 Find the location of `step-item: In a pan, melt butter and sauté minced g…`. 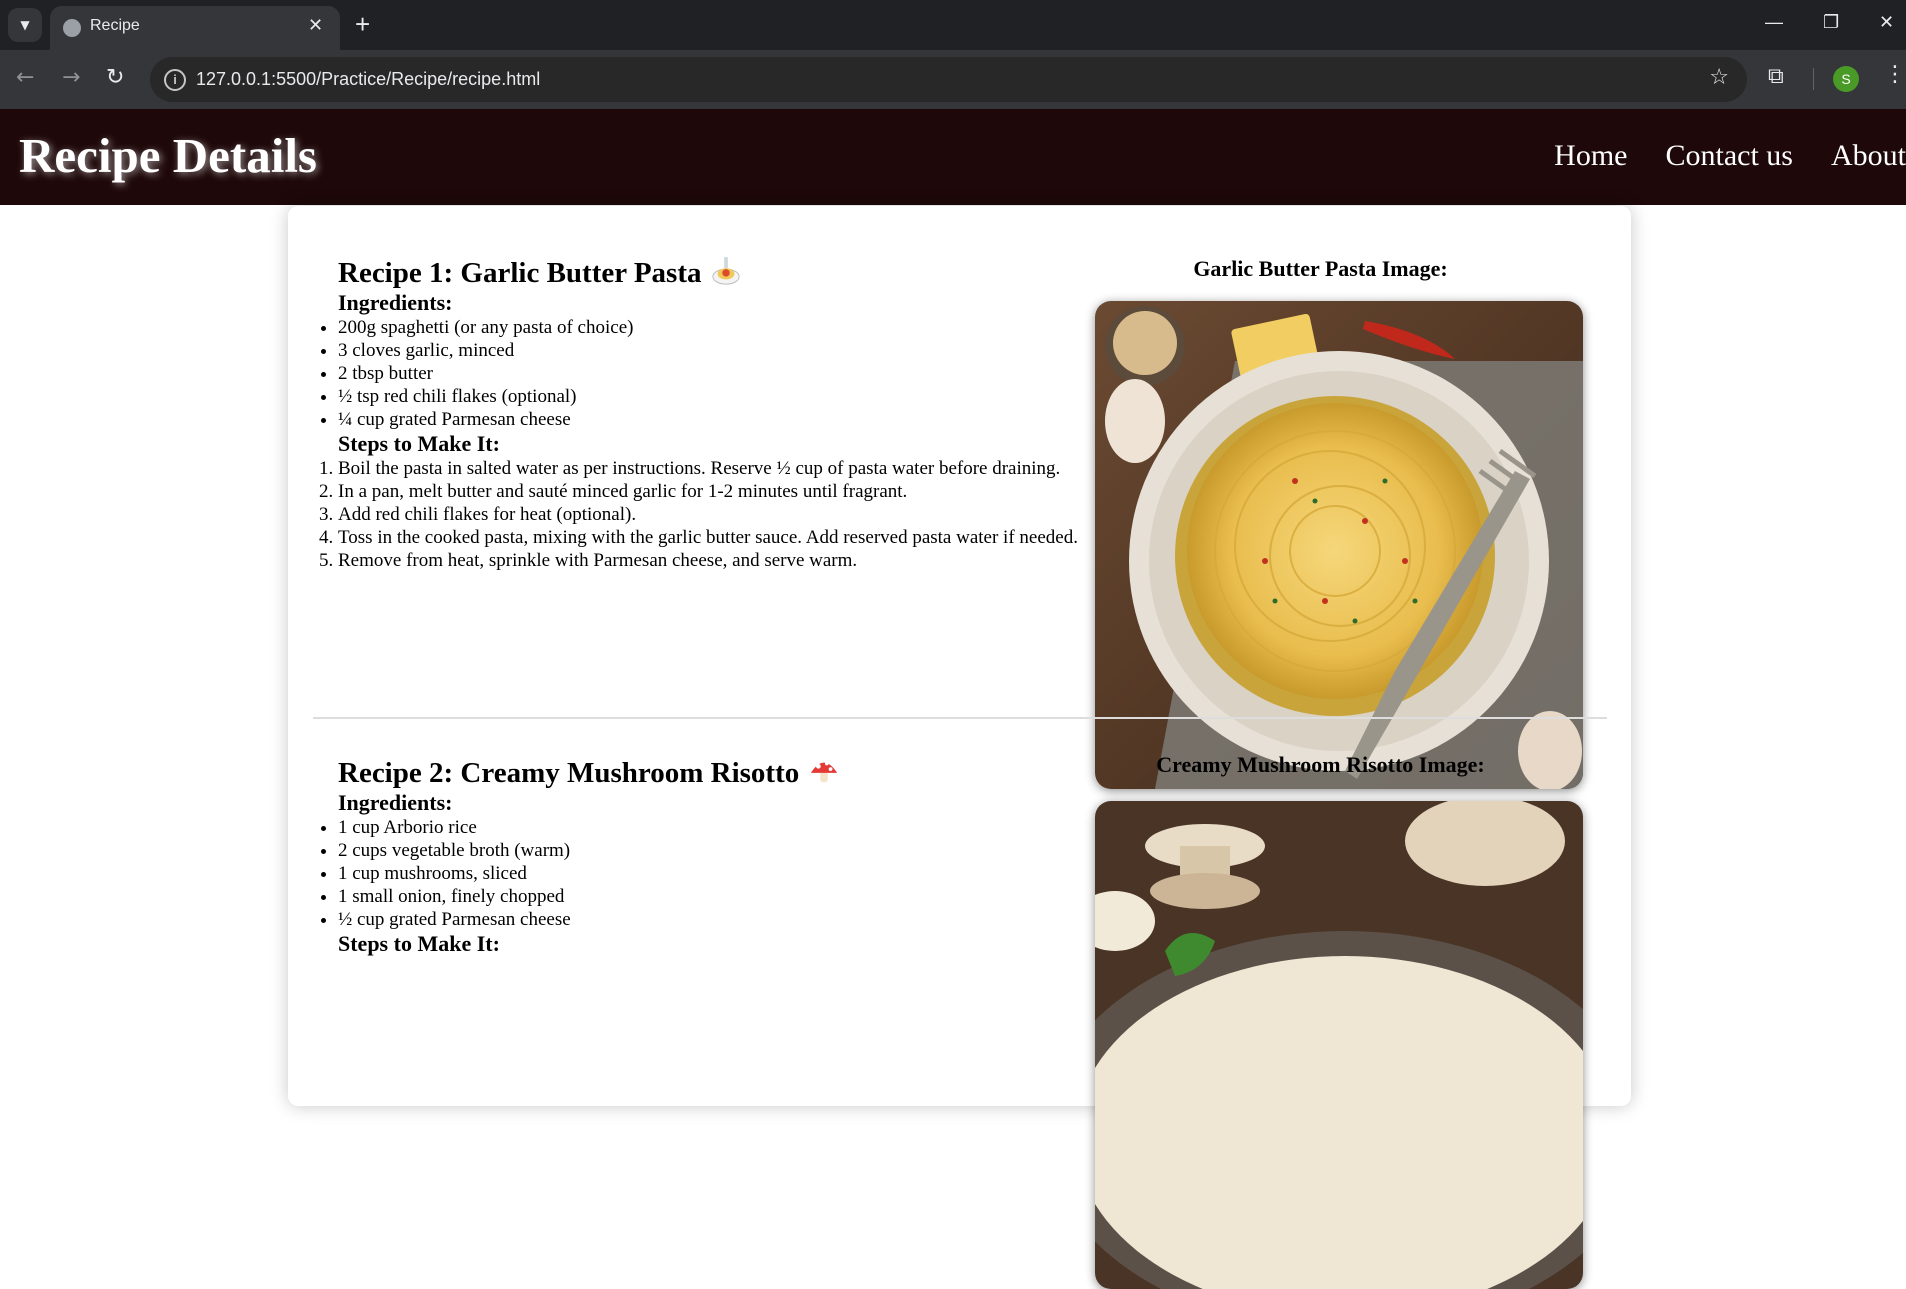

step-item: In a pan, melt butter and sauté minced g… is located at coordinates (740, 491).